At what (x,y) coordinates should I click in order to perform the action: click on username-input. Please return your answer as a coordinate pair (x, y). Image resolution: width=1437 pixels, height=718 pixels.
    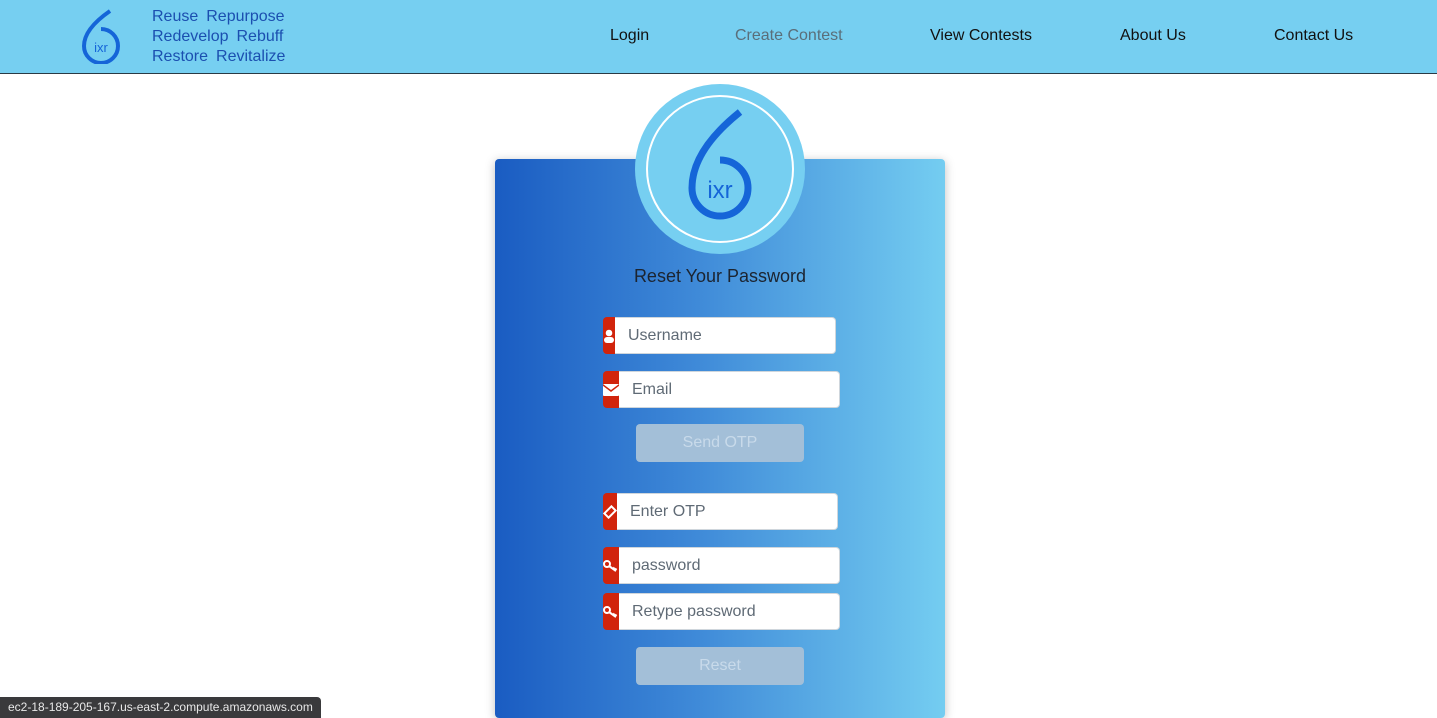
    Looking at the image, I should click on (725, 335).